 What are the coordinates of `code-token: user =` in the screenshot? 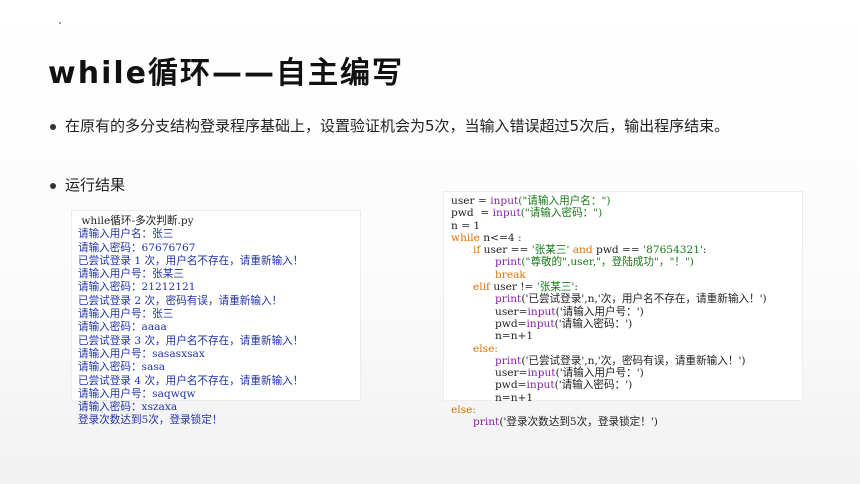 It's located at (471, 201).